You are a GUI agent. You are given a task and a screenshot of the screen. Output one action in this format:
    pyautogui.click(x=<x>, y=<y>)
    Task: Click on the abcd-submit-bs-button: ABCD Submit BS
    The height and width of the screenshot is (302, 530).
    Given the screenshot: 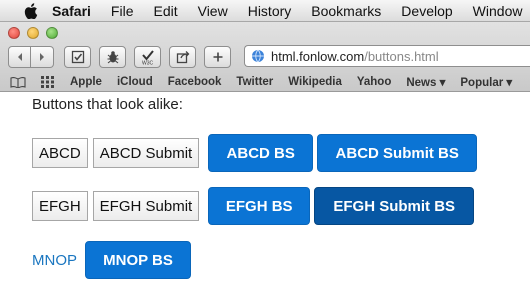 What is the action you would take?
    pyautogui.click(x=397, y=153)
    